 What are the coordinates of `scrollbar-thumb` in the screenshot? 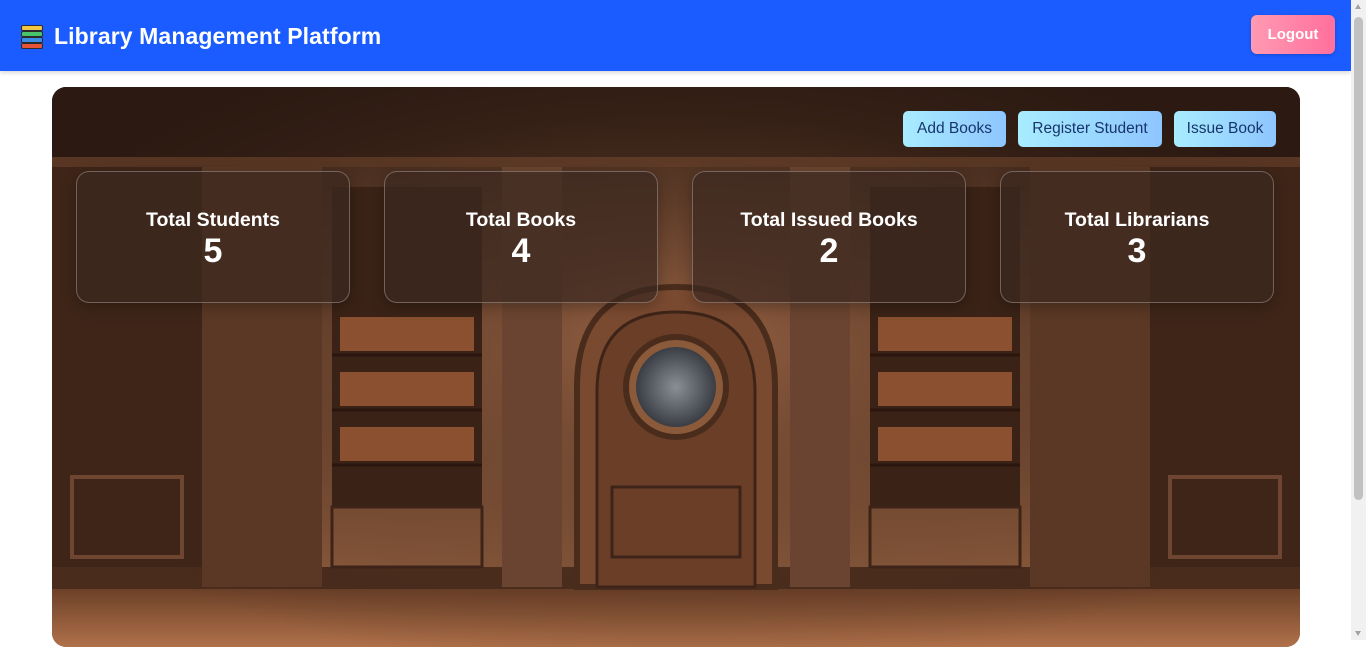 It's located at (1358, 258).